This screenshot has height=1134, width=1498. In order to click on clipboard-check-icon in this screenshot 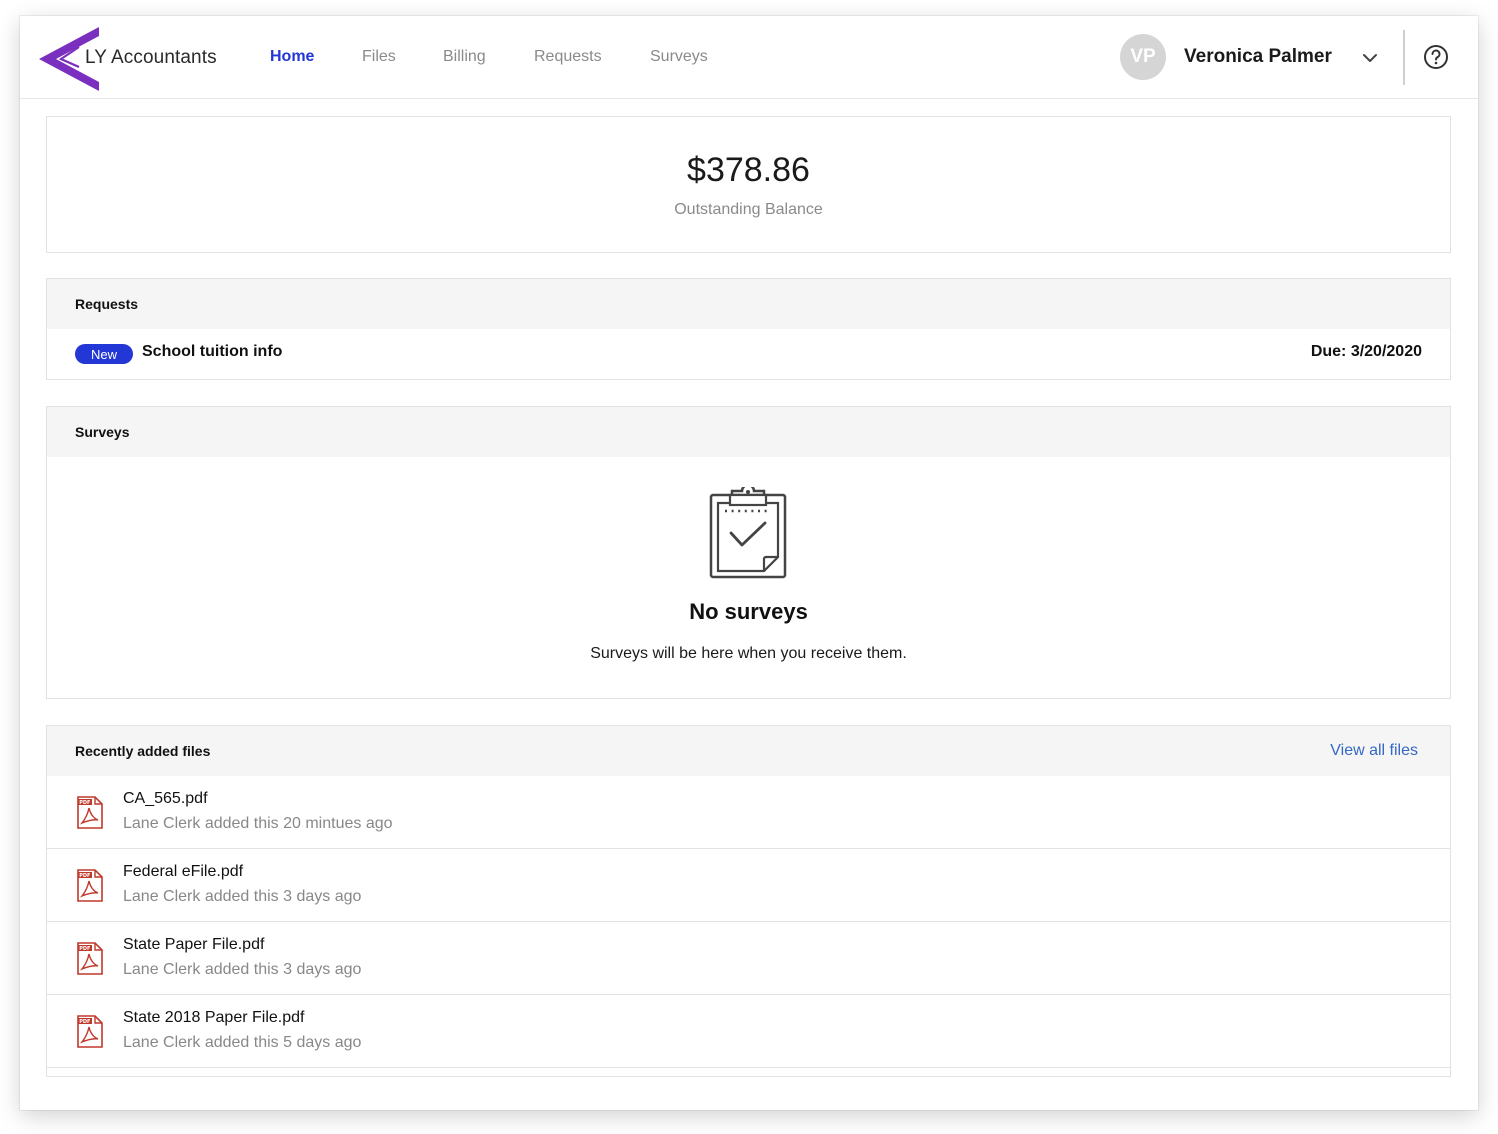, I will do `click(748, 533)`.